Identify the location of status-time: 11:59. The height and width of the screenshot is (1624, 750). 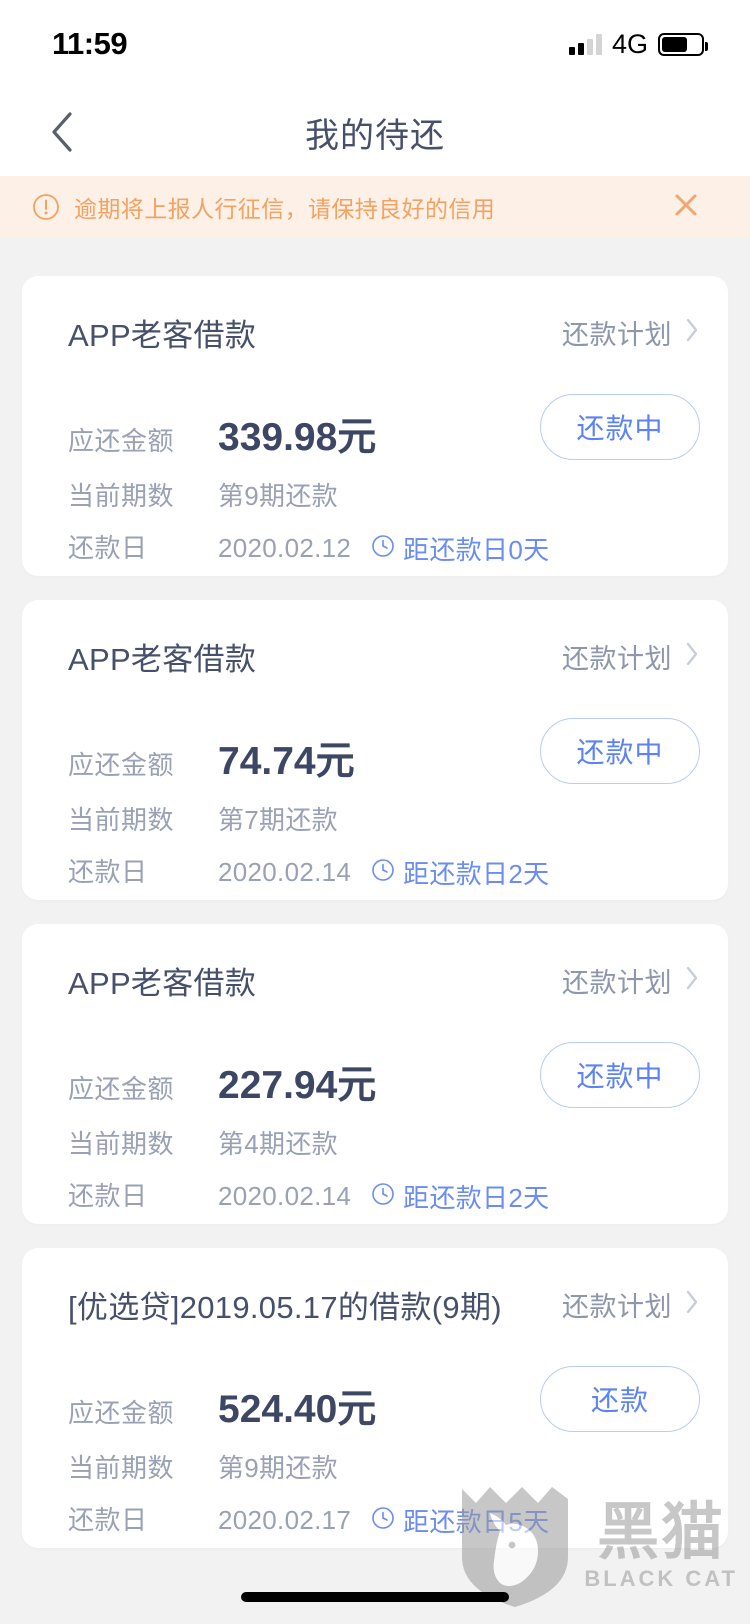
(90, 43).